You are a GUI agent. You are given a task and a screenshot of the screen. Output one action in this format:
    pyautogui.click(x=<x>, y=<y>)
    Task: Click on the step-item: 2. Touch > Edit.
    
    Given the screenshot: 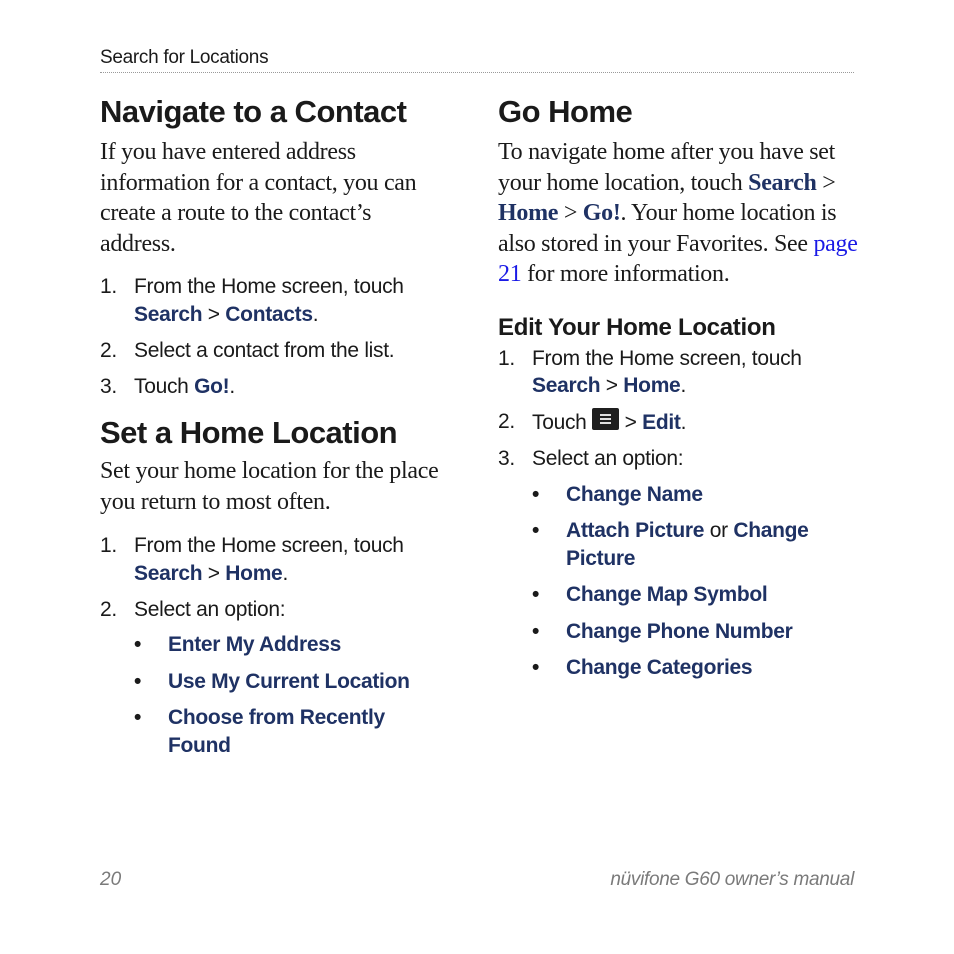 What is the action you would take?
    pyautogui.click(x=678, y=422)
    